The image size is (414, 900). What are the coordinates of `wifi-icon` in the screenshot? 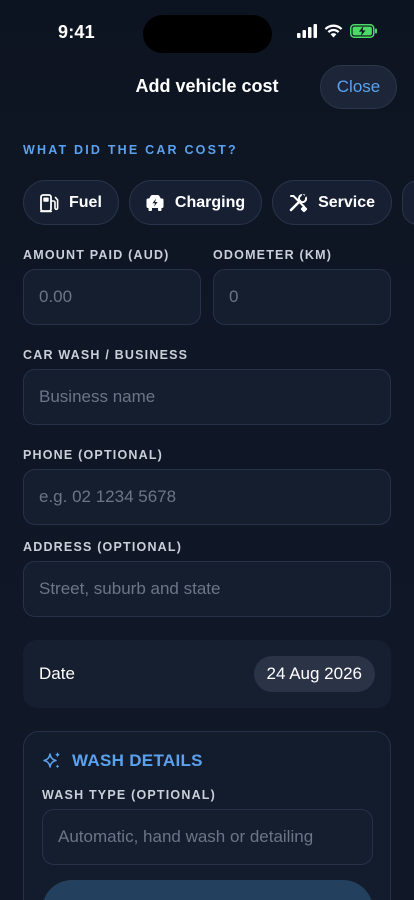 It's located at (333, 31).